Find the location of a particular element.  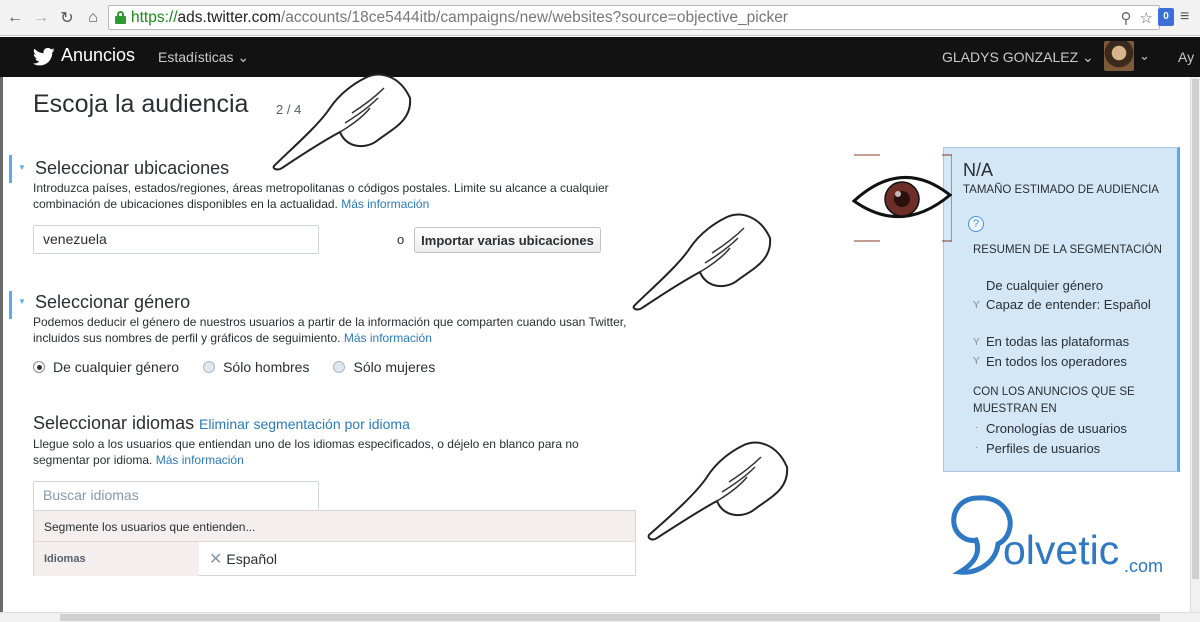

languages-more-link: Más información is located at coordinates (200, 460).